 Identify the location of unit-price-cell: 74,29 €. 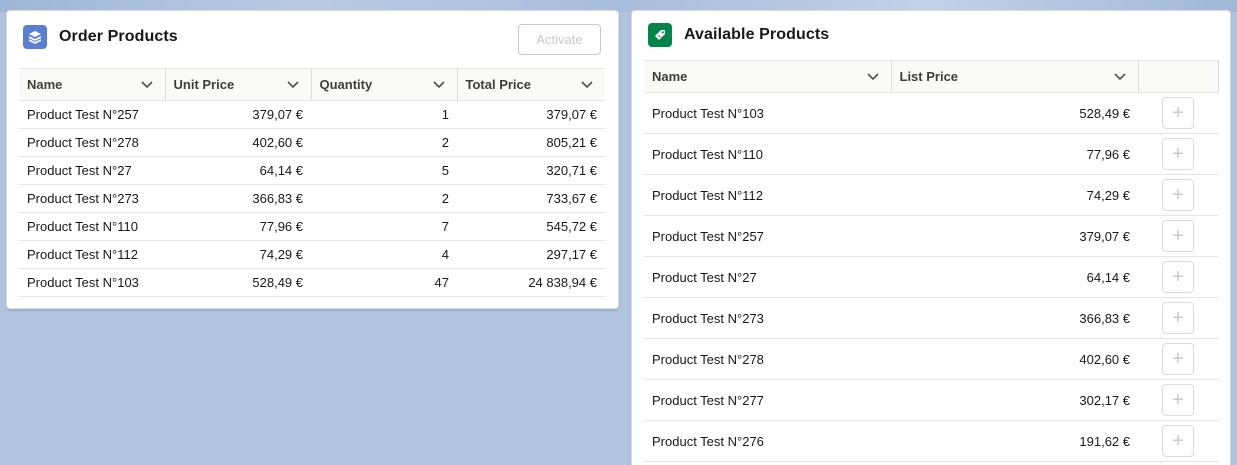
(238, 254).